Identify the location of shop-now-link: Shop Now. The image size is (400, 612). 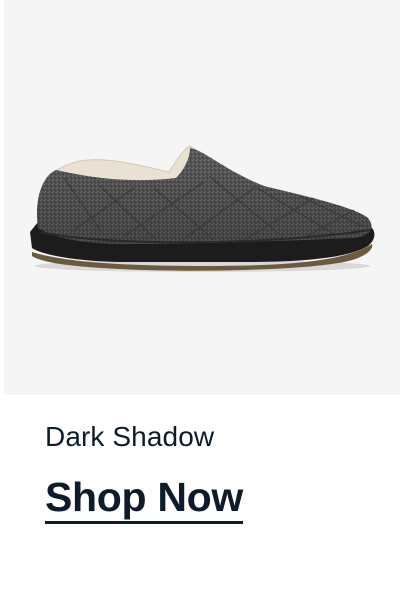
(144, 499).